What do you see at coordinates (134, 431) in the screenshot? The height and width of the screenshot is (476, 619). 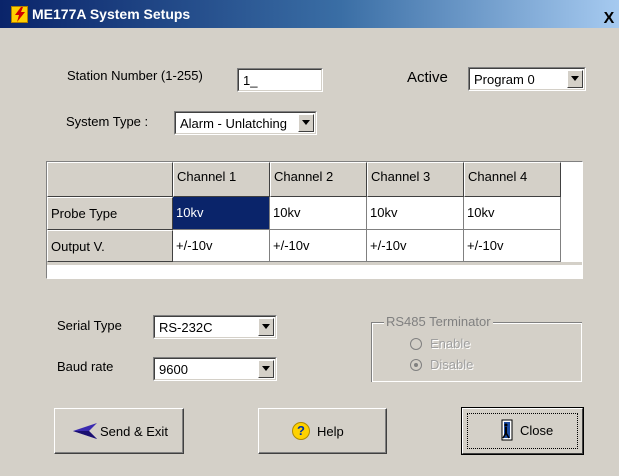 I see `send-exit-label: Send & Exit` at bounding box center [134, 431].